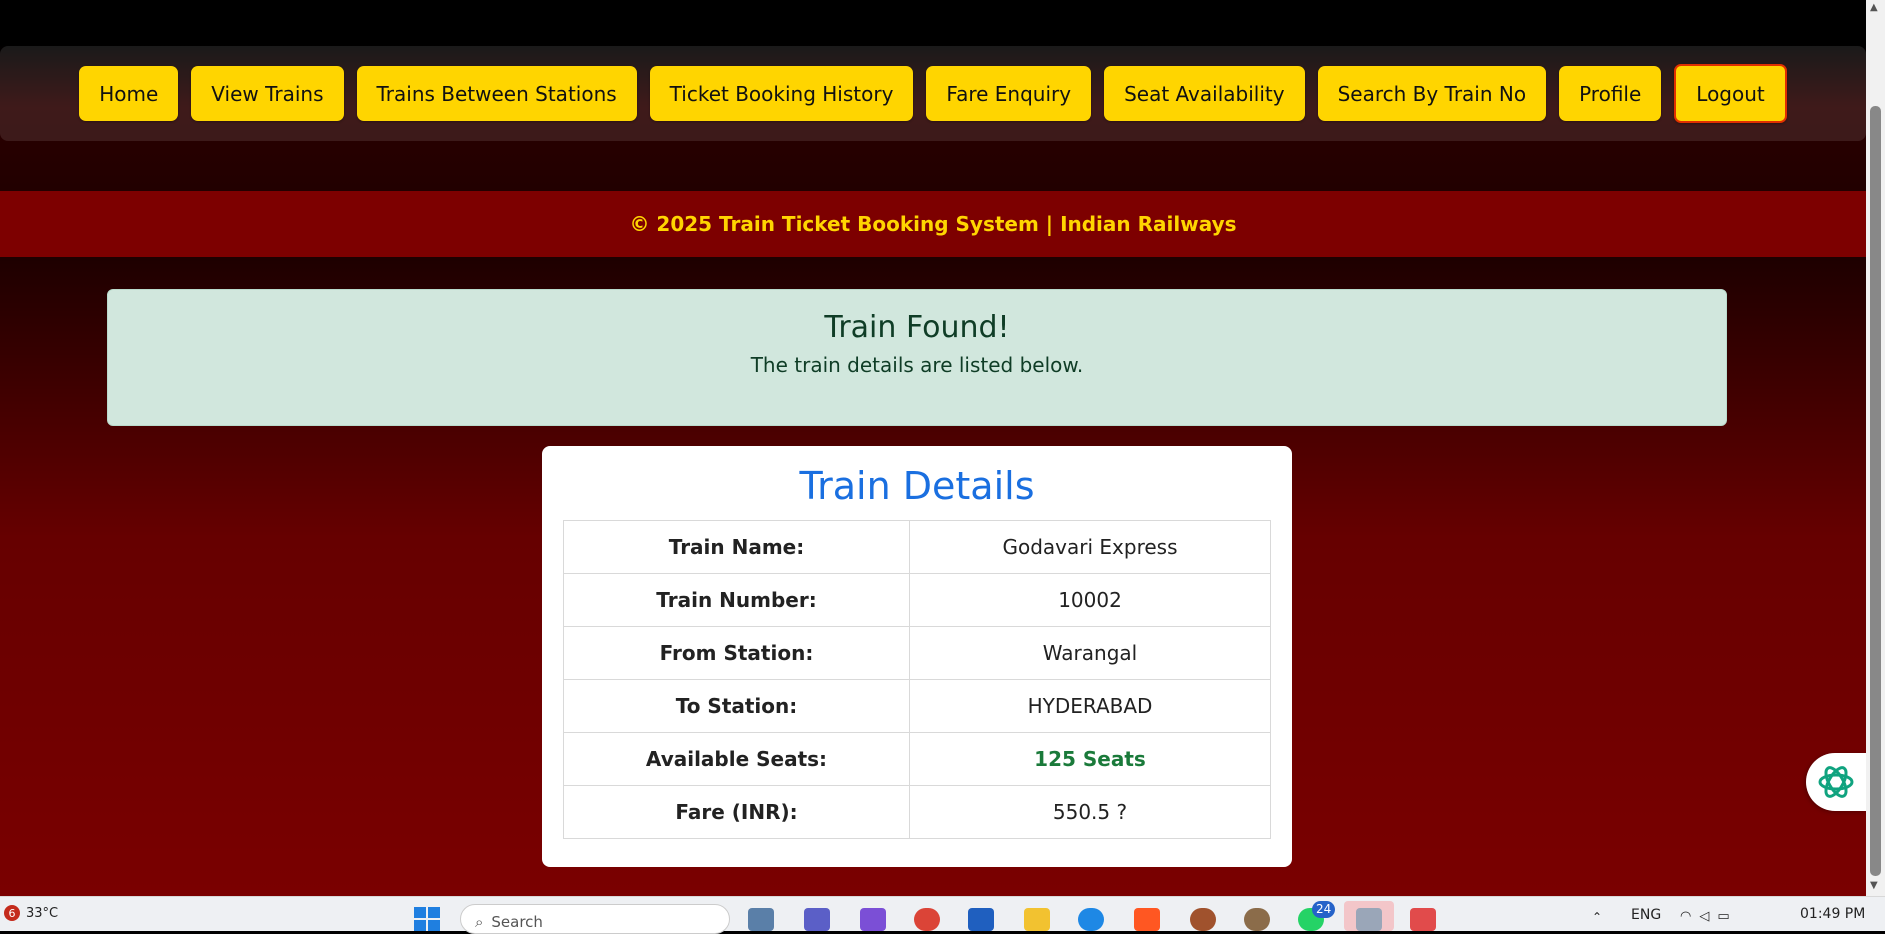  I want to click on snipping-tool-icon, so click(1423, 919).